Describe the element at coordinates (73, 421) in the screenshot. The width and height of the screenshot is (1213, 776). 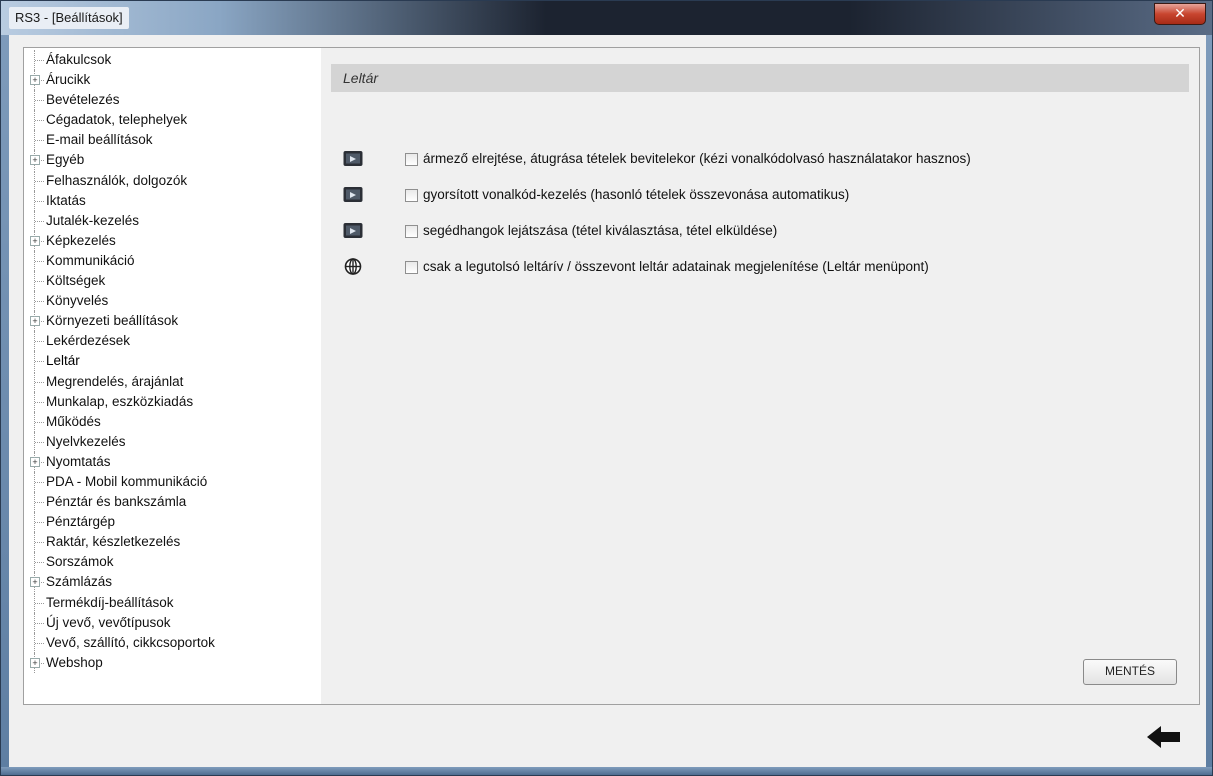
I see `tree-item-label: Működés` at that location.